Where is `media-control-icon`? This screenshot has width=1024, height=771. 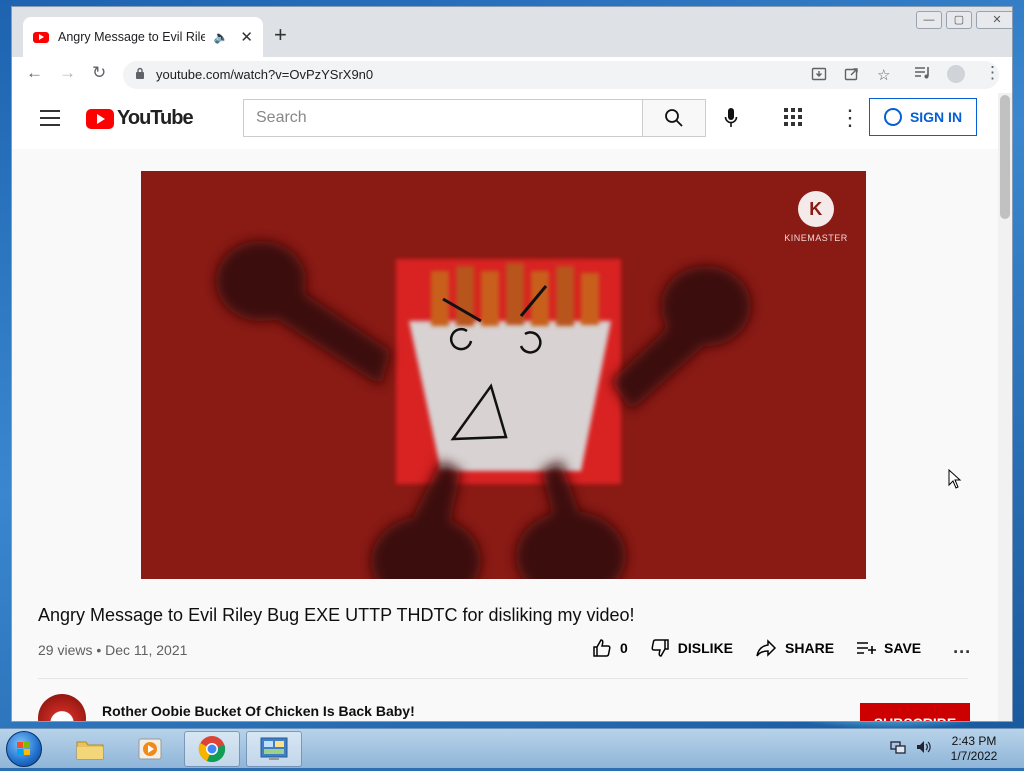 media-control-icon is located at coordinates (923, 75).